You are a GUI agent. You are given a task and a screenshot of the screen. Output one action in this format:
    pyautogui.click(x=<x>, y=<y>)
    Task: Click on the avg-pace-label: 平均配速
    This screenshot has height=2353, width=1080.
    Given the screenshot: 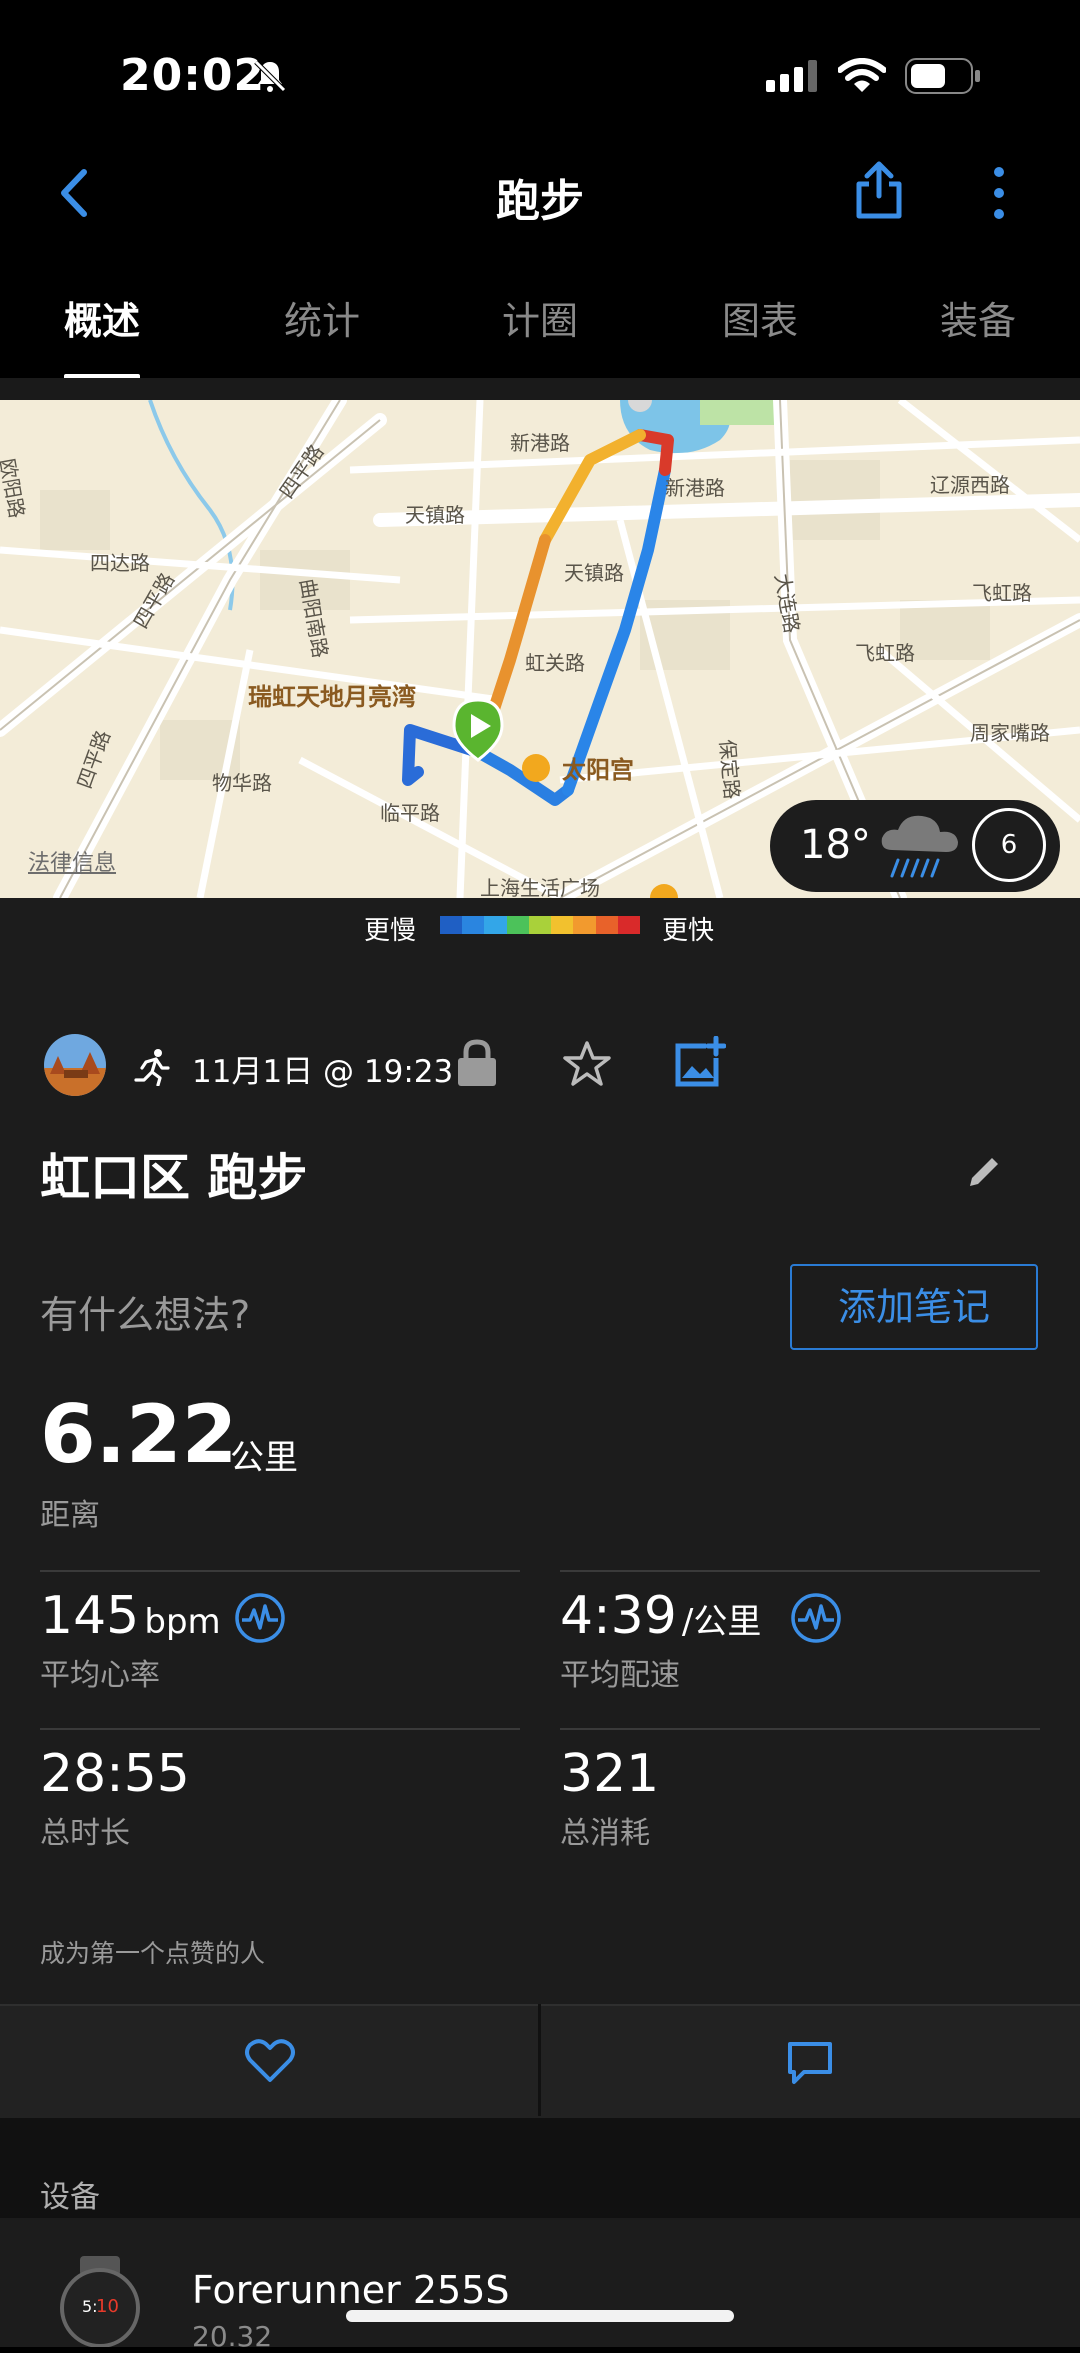 What is the action you would take?
    pyautogui.click(x=620, y=1675)
    